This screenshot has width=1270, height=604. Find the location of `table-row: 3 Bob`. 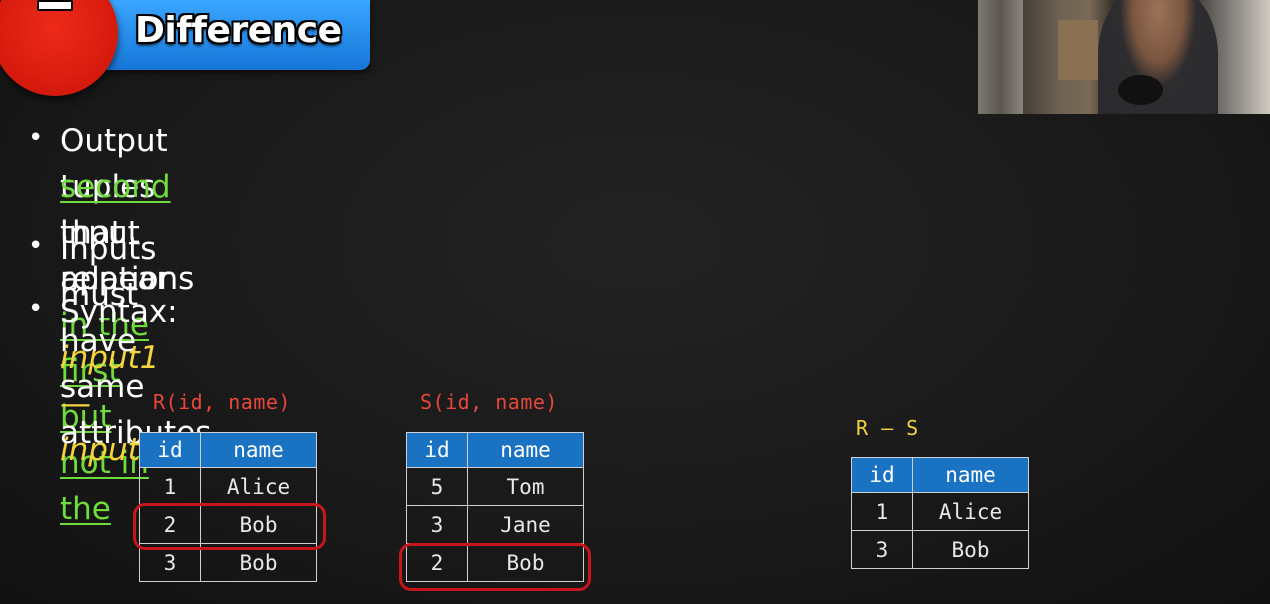

table-row: 3 Bob is located at coordinates (940, 549).